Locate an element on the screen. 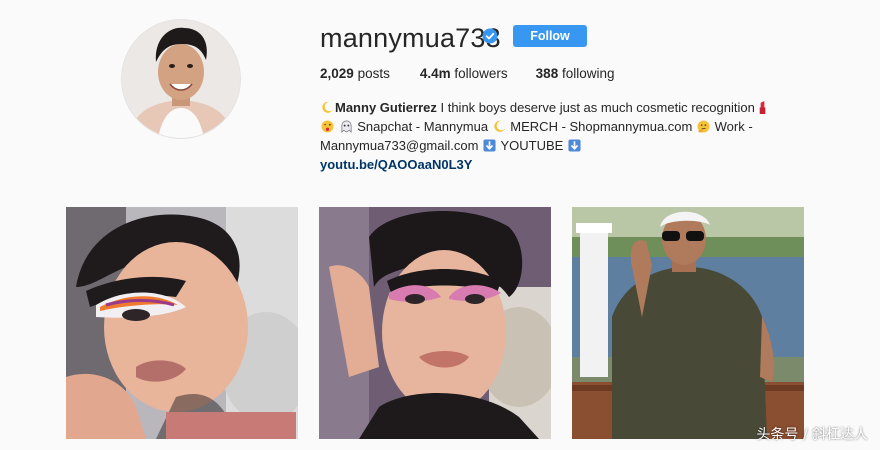  username: mannymua733 is located at coordinates (410, 38).